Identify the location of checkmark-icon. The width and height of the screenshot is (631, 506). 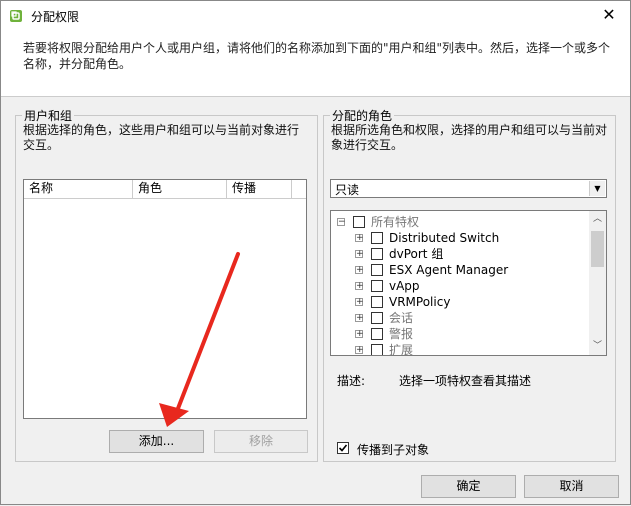
(343, 448).